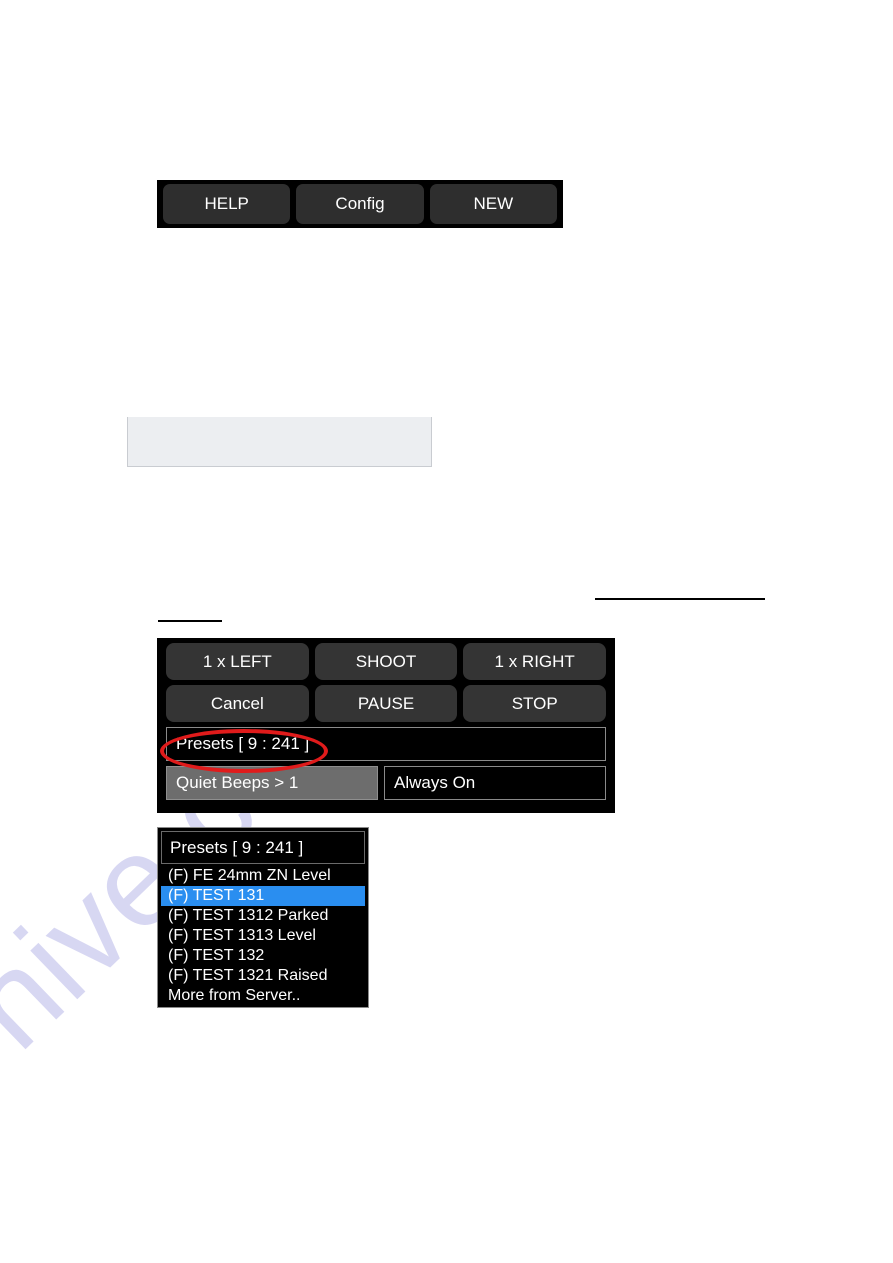 This screenshot has width=893, height=1263. Describe the element at coordinates (216, 895) in the screenshot. I see `preset-list-item-label: (F) TEST 131` at that location.